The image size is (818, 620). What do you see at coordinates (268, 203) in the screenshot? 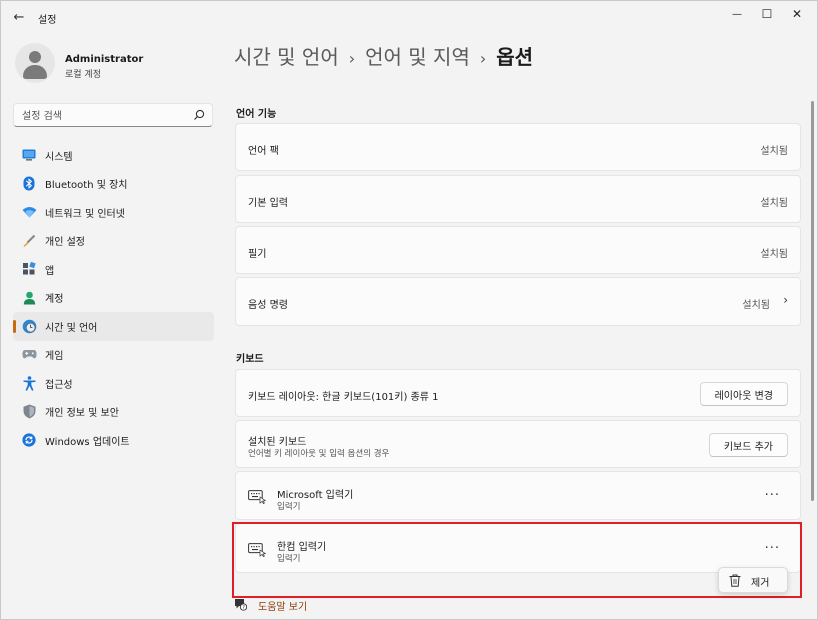
I see `row-label: 기본 입력` at bounding box center [268, 203].